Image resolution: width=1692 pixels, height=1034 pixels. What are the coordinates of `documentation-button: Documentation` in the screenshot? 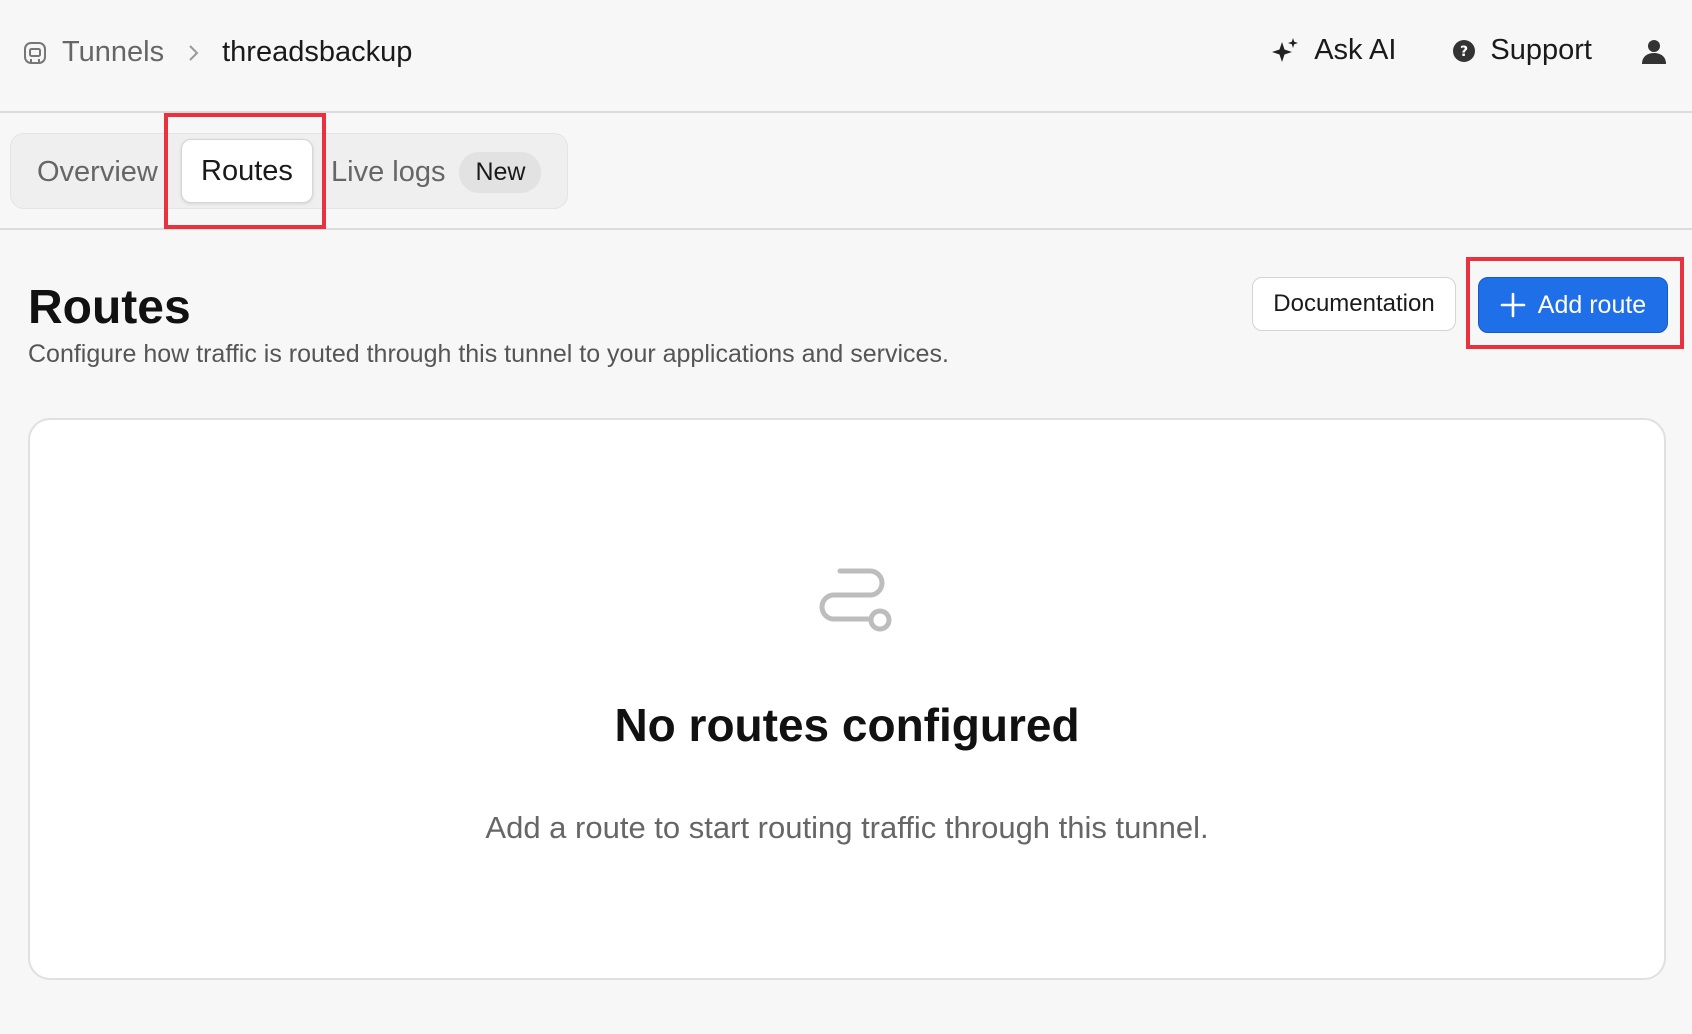 It's located at (1354, 304).